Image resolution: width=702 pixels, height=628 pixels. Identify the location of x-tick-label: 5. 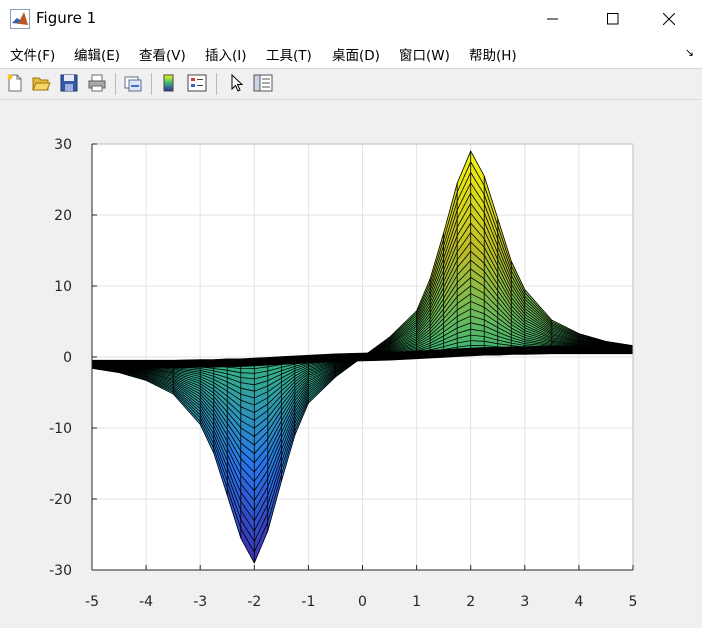
(633, 602).